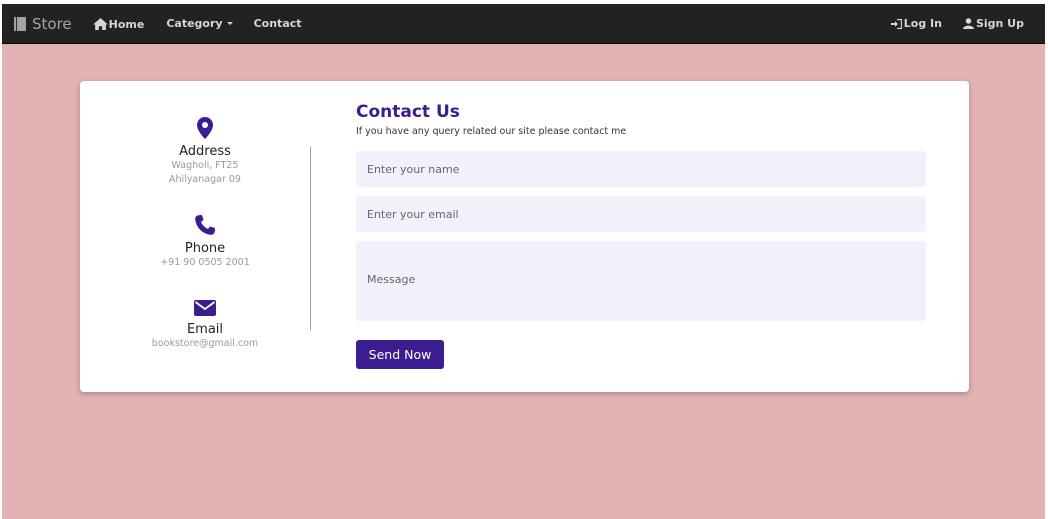 This screenshot has height=519, width=1048. Describe the element at coordinates (641, 214) in the screenshot. I see `email-input` at that location.